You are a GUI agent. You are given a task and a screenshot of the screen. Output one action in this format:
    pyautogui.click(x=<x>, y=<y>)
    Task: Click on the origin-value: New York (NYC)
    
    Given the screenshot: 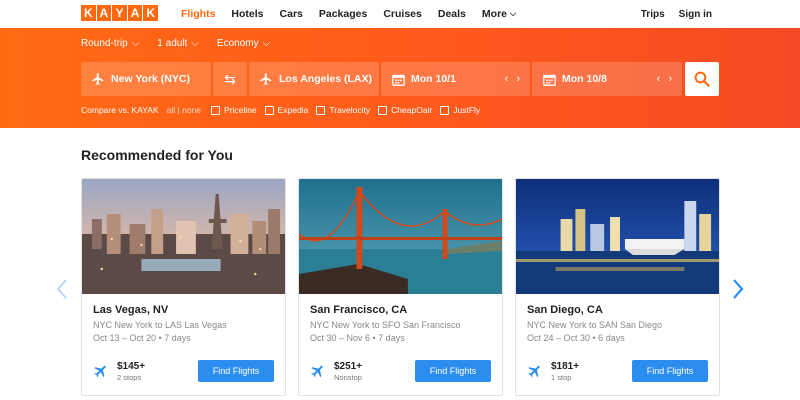 What is the action you would take?
    pyautogui.click(x=150, y=79)
    